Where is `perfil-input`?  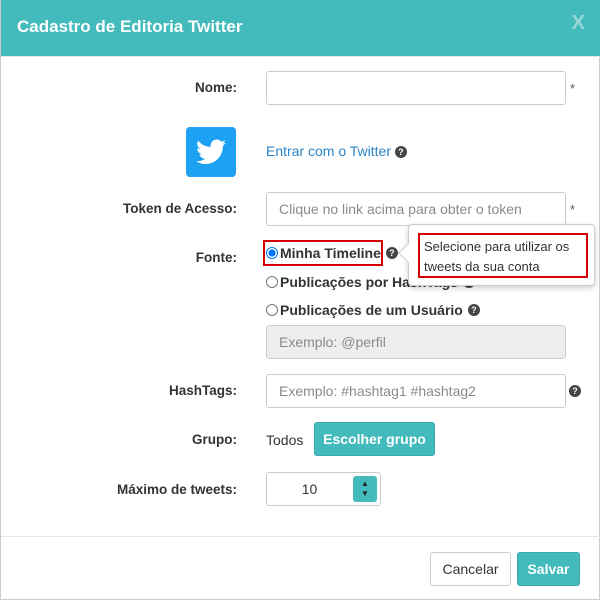 perfil-input is located at coordinates (416, 342).